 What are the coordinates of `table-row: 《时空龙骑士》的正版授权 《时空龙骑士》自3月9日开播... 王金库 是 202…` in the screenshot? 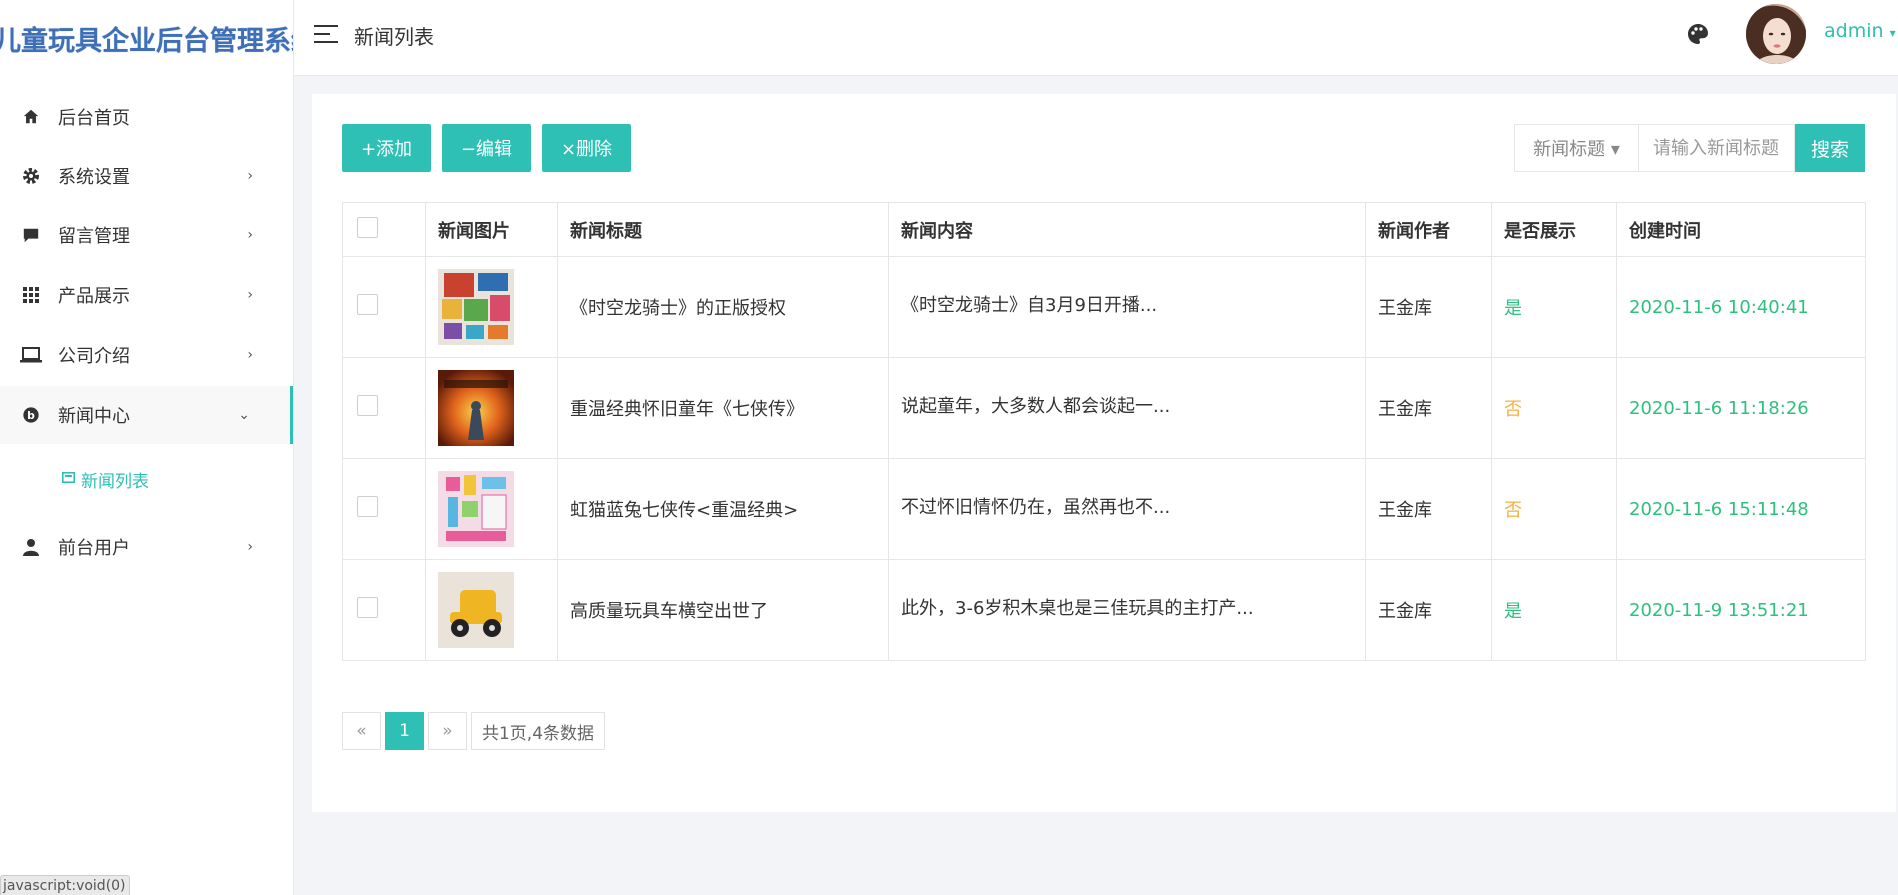 It's located at (1104, 307).